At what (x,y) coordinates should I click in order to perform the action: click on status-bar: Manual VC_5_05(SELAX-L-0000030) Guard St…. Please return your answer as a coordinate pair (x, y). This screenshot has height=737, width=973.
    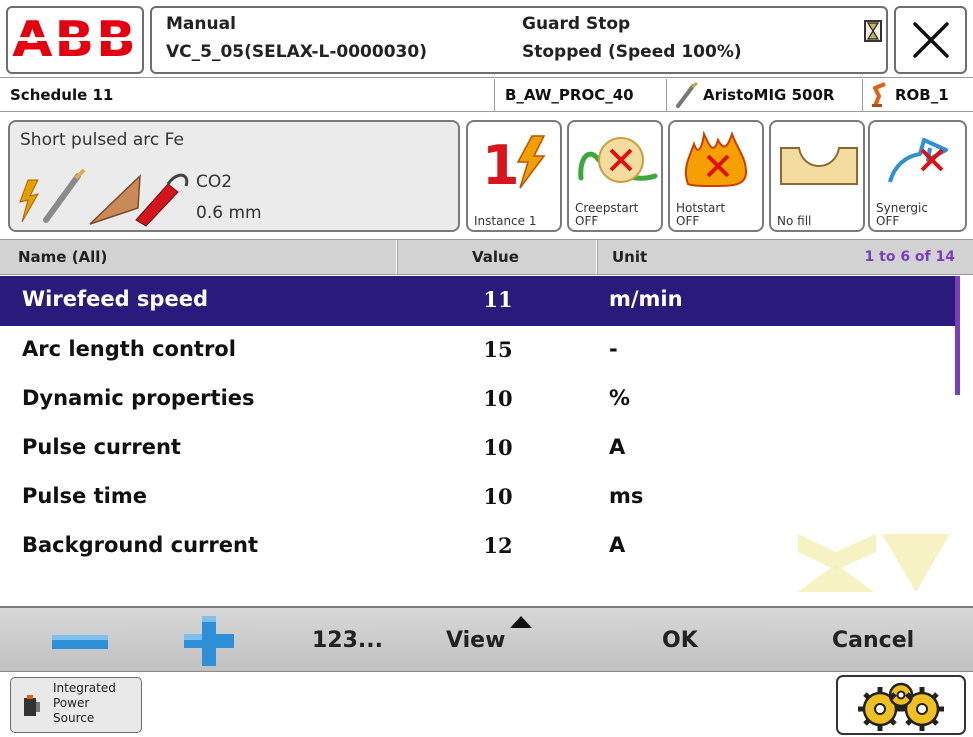
    Looking at the image, I should click on (519, 40).